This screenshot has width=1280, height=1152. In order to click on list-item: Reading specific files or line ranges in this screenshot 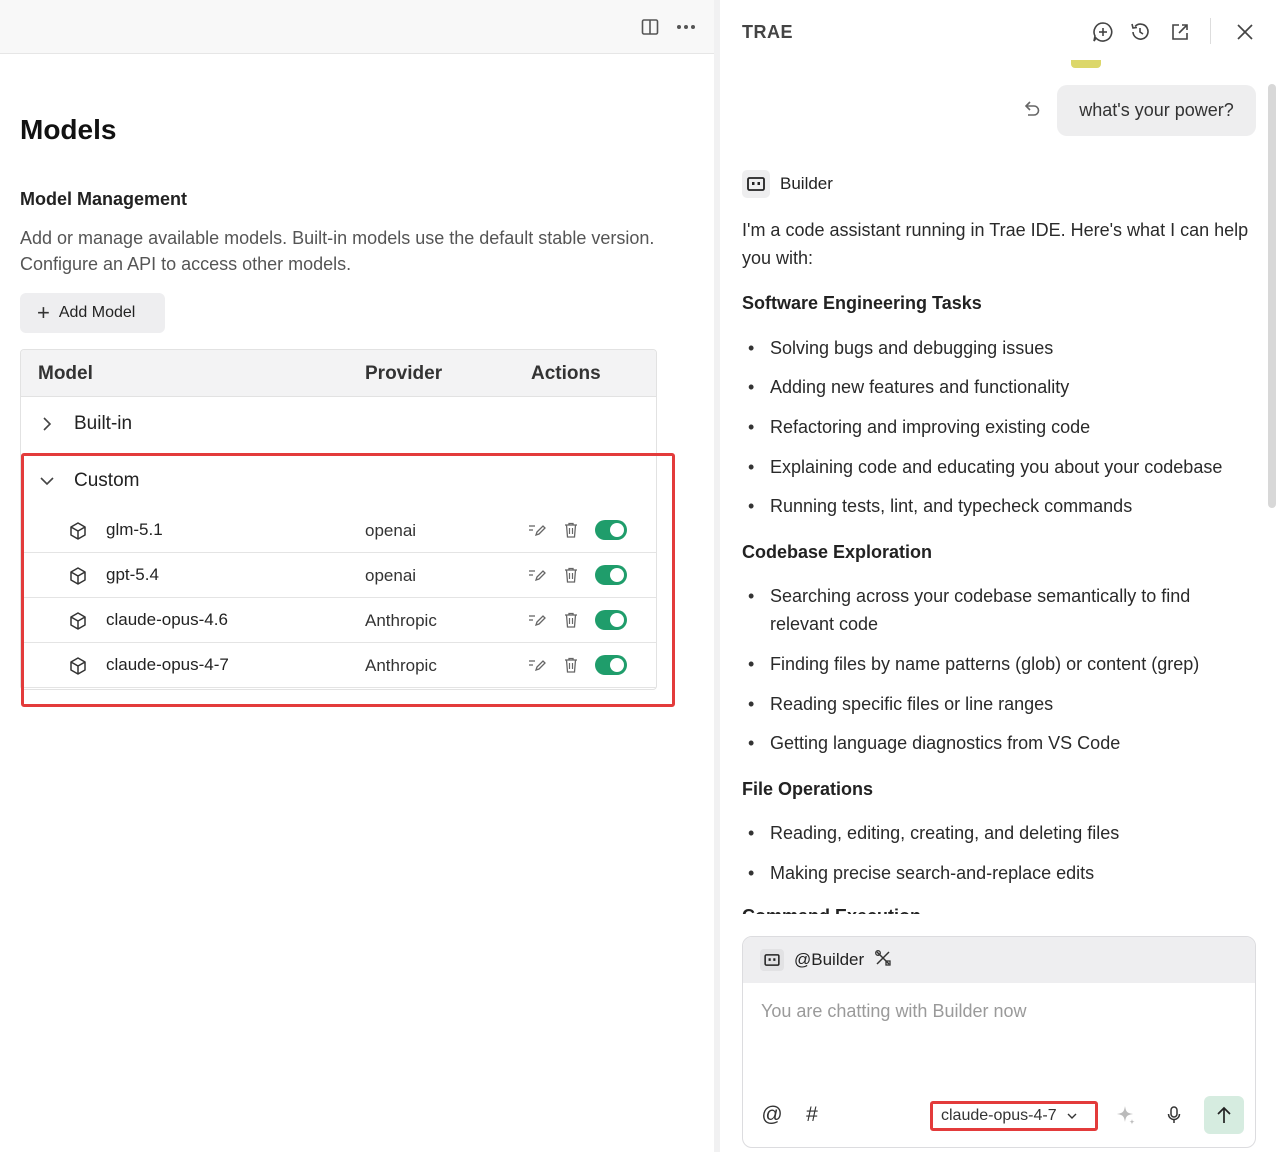, I will do `click(1002, 704)`.